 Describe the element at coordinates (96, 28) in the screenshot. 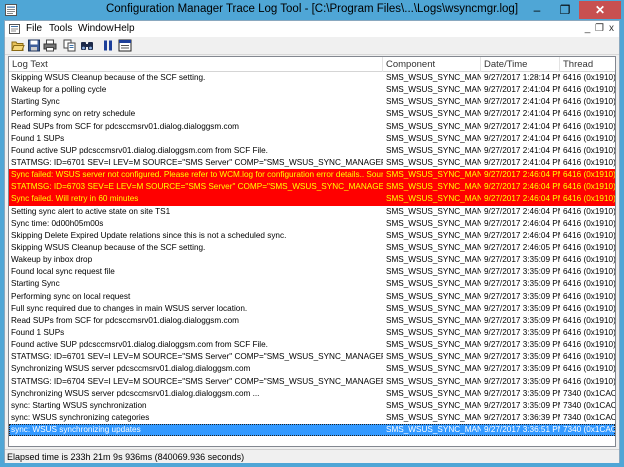

I see `menu-window: Window` at that location.